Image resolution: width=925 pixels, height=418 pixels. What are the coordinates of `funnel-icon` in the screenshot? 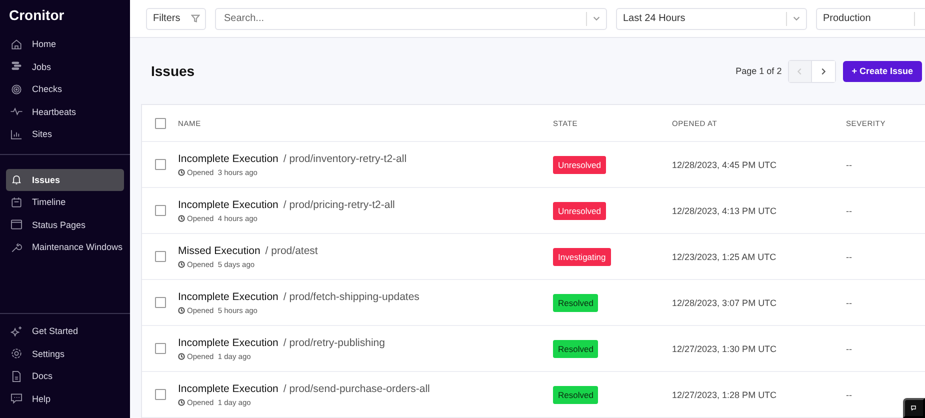 It's located at (195, 18).